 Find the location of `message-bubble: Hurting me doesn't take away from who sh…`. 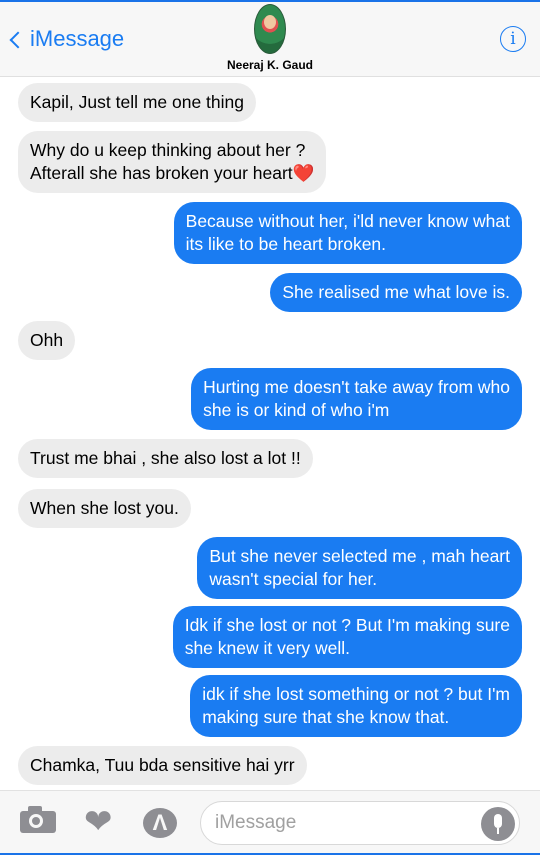

message-bubble: Hurting me doesn't take away from who sh… is located at coordinates (356, 399).